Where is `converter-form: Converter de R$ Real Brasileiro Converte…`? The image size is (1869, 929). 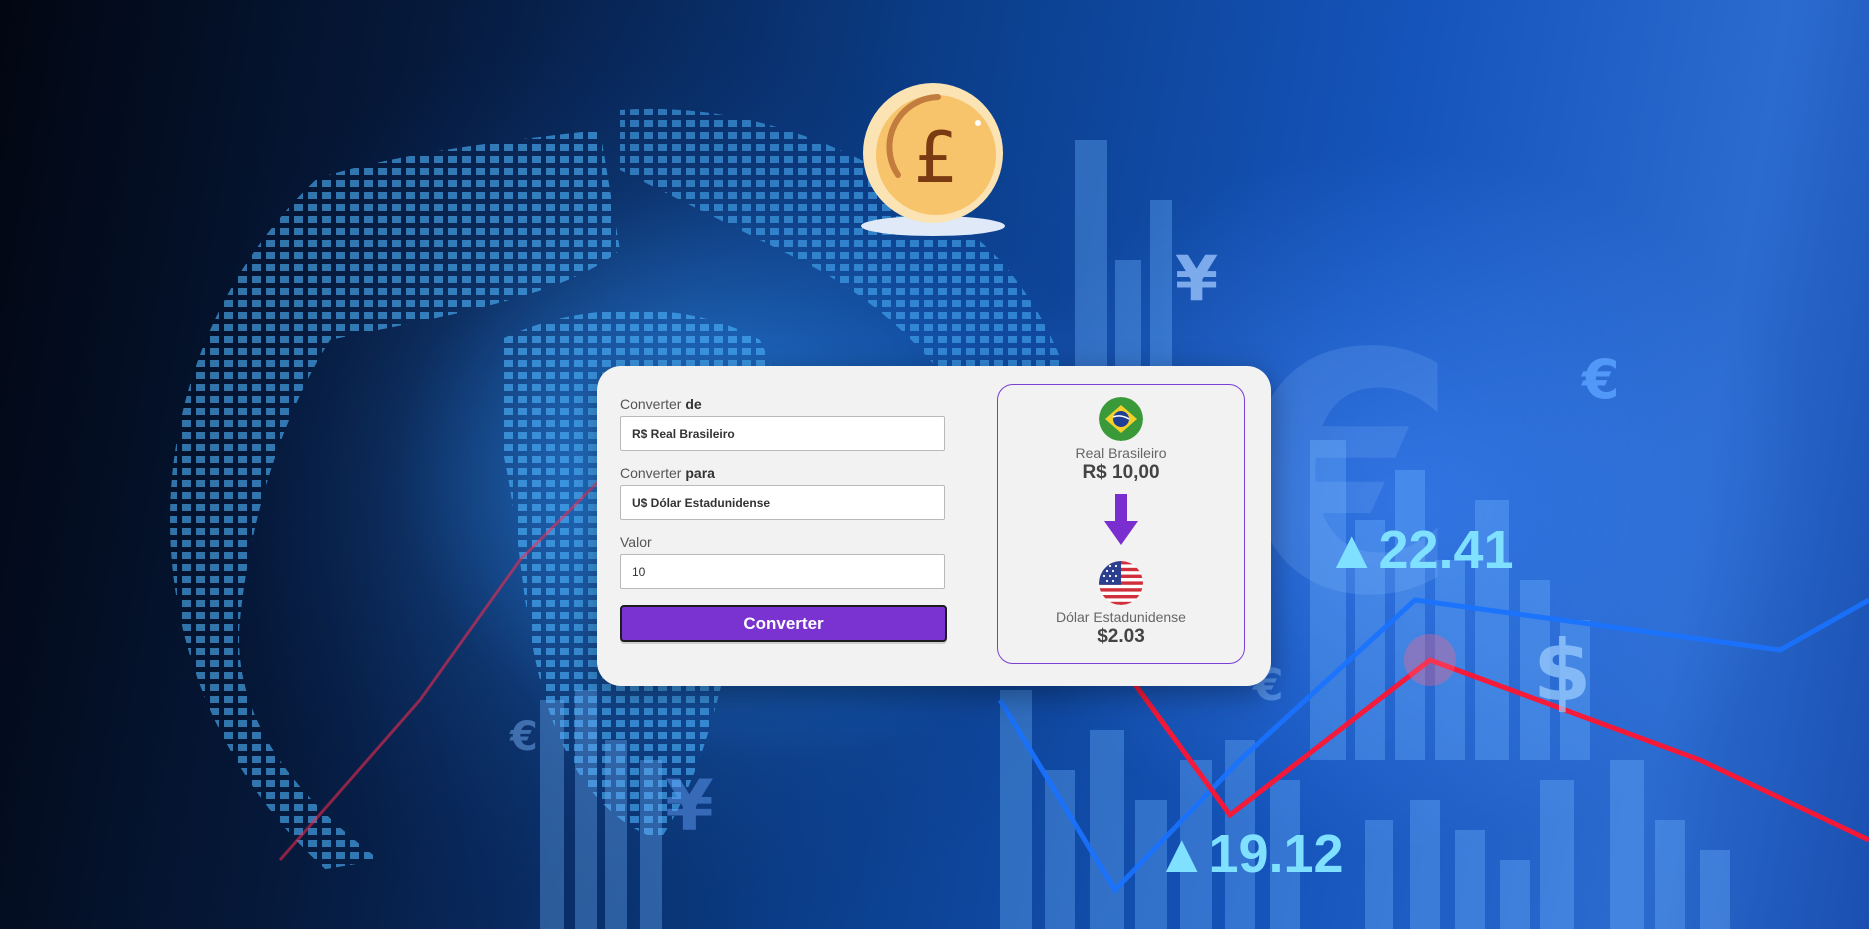 converter-form: Converter de R$ Real Brasileiro Converte… is located at coordinates (783, 519).